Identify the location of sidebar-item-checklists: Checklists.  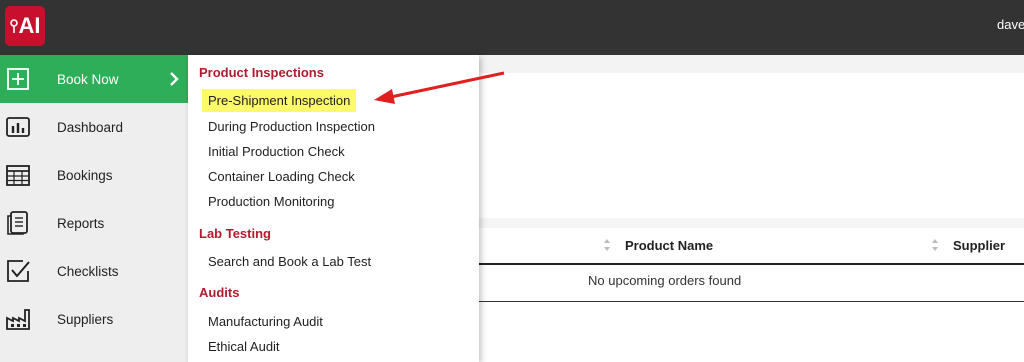
(94, 271).